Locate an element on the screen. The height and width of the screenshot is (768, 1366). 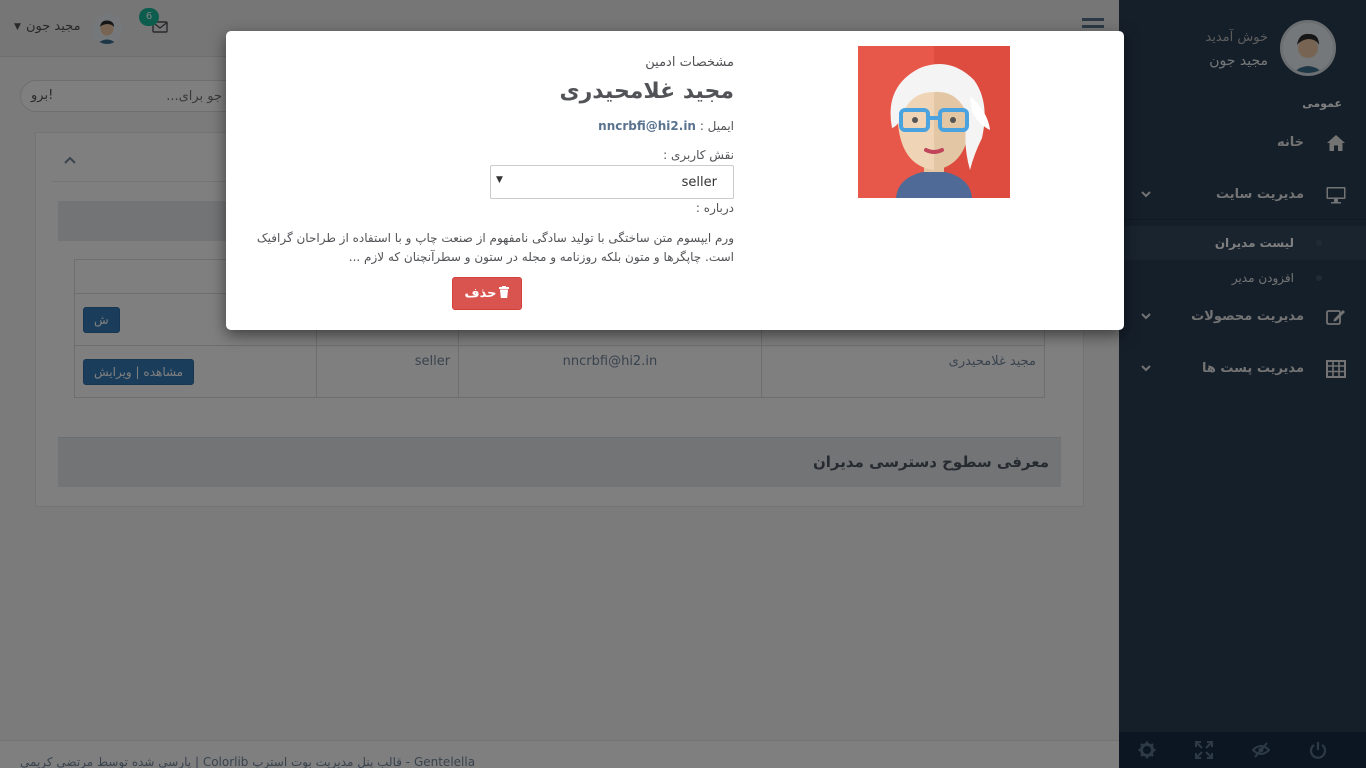
email-value: nncrbfi@hi2.in is located at coordinates (647, 126).